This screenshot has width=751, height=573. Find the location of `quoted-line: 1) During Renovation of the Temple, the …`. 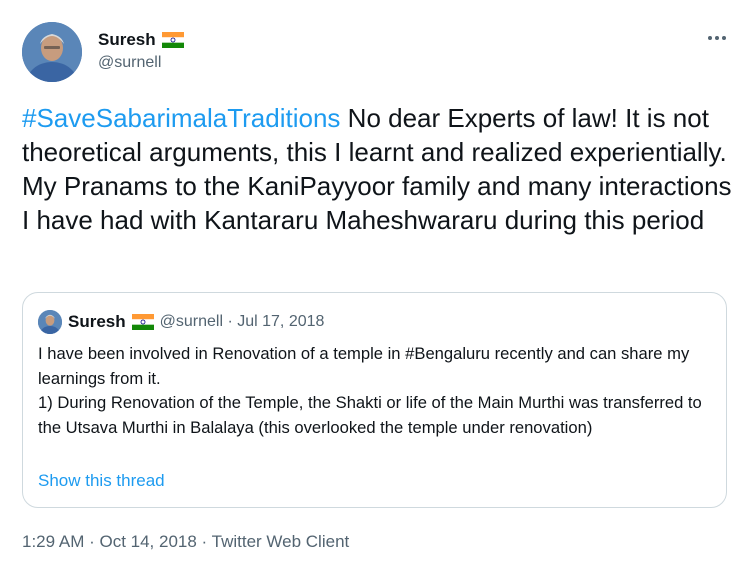

quoted-line: 1) During Renovation of the Temple, the … is located at coordinates (370, 415).